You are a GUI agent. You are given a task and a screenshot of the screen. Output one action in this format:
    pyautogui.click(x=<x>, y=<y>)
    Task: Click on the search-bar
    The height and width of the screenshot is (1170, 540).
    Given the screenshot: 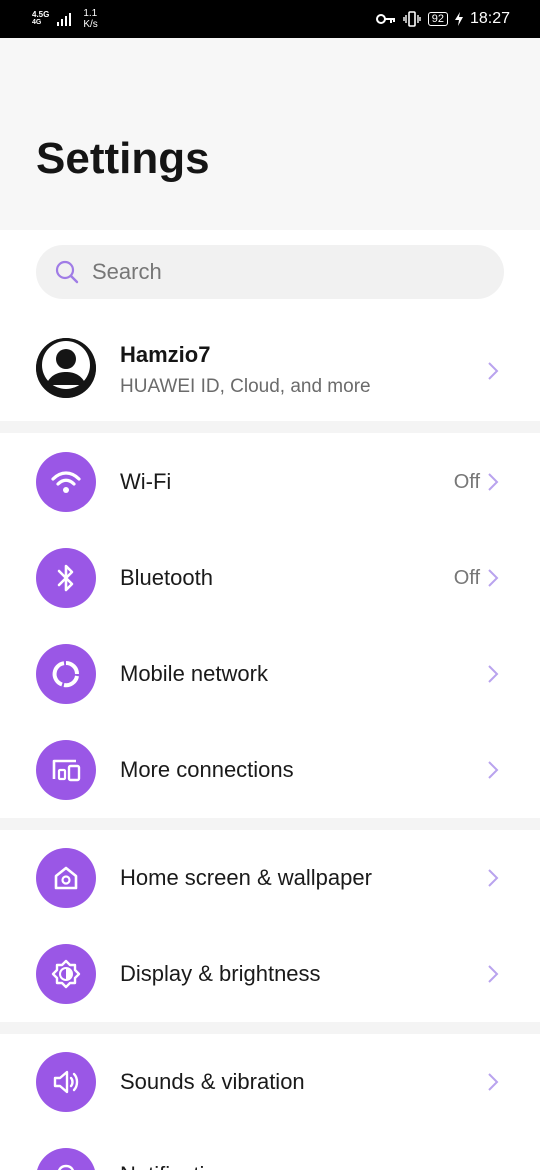 What is the action you would take?
    pyautogui.click(x=270, y=272)
    